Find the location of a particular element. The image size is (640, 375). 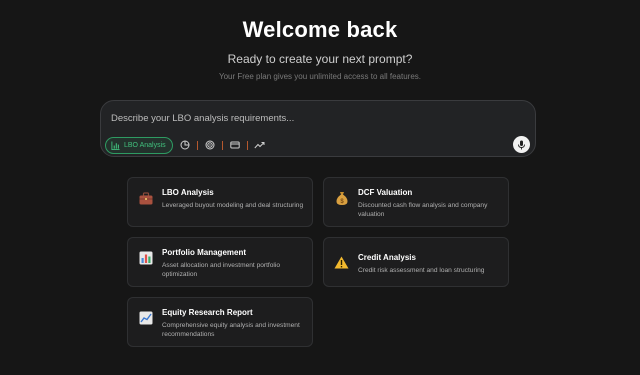

chip-label: LBO Analysis is located at coordinates (145, 145).